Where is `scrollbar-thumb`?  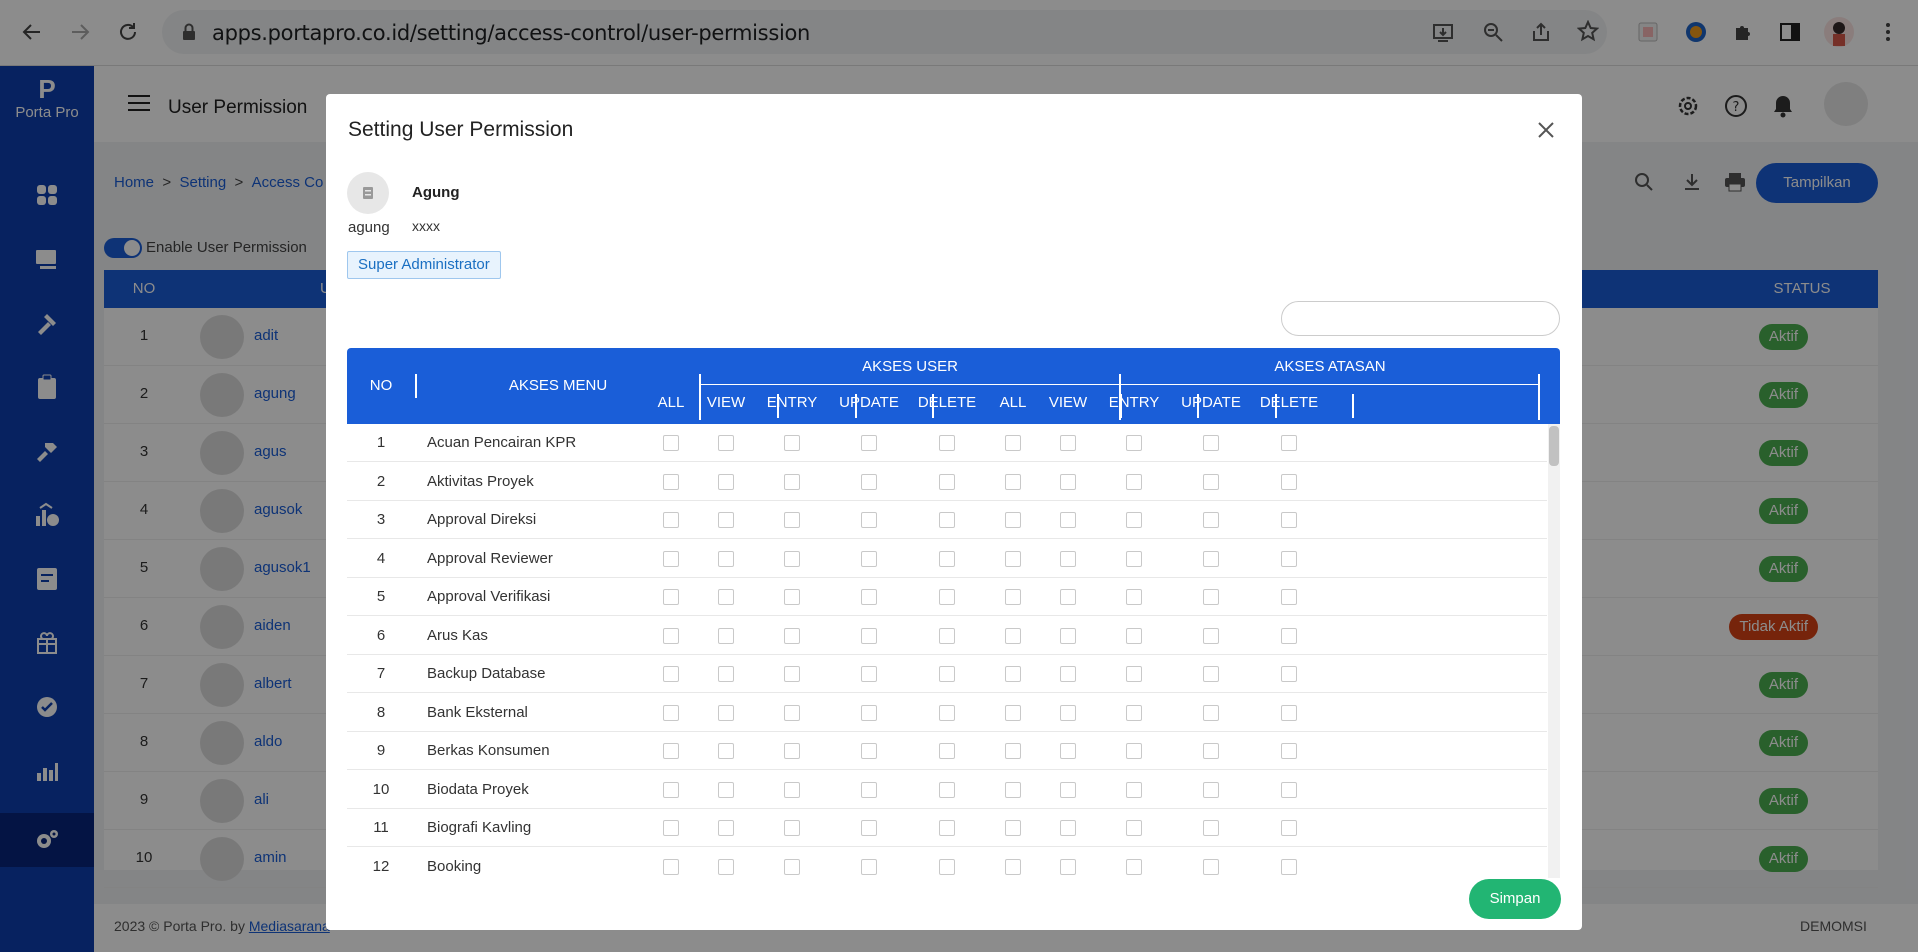
scrollbar-thumb is located at coordinates (1554, 446).